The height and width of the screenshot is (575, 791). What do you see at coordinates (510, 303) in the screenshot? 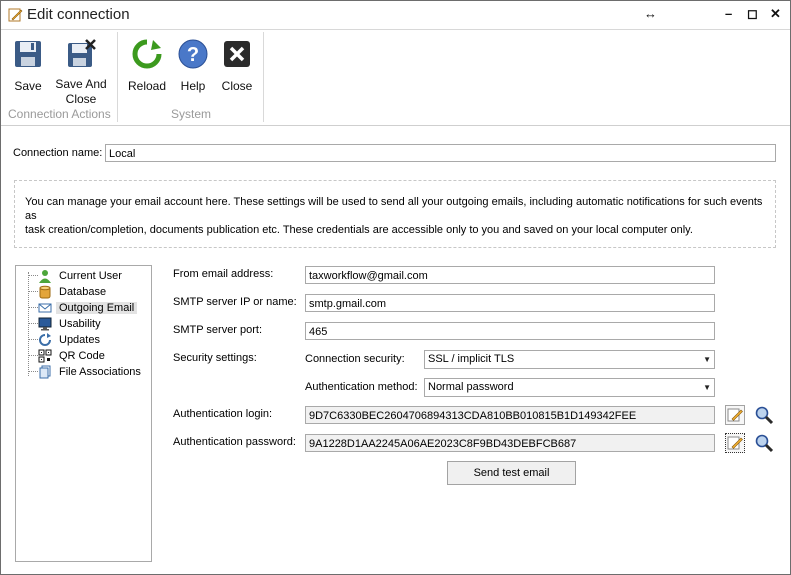
I see `smtp-server-input: smtp.gmail.com` at bounding box center [510, 303].